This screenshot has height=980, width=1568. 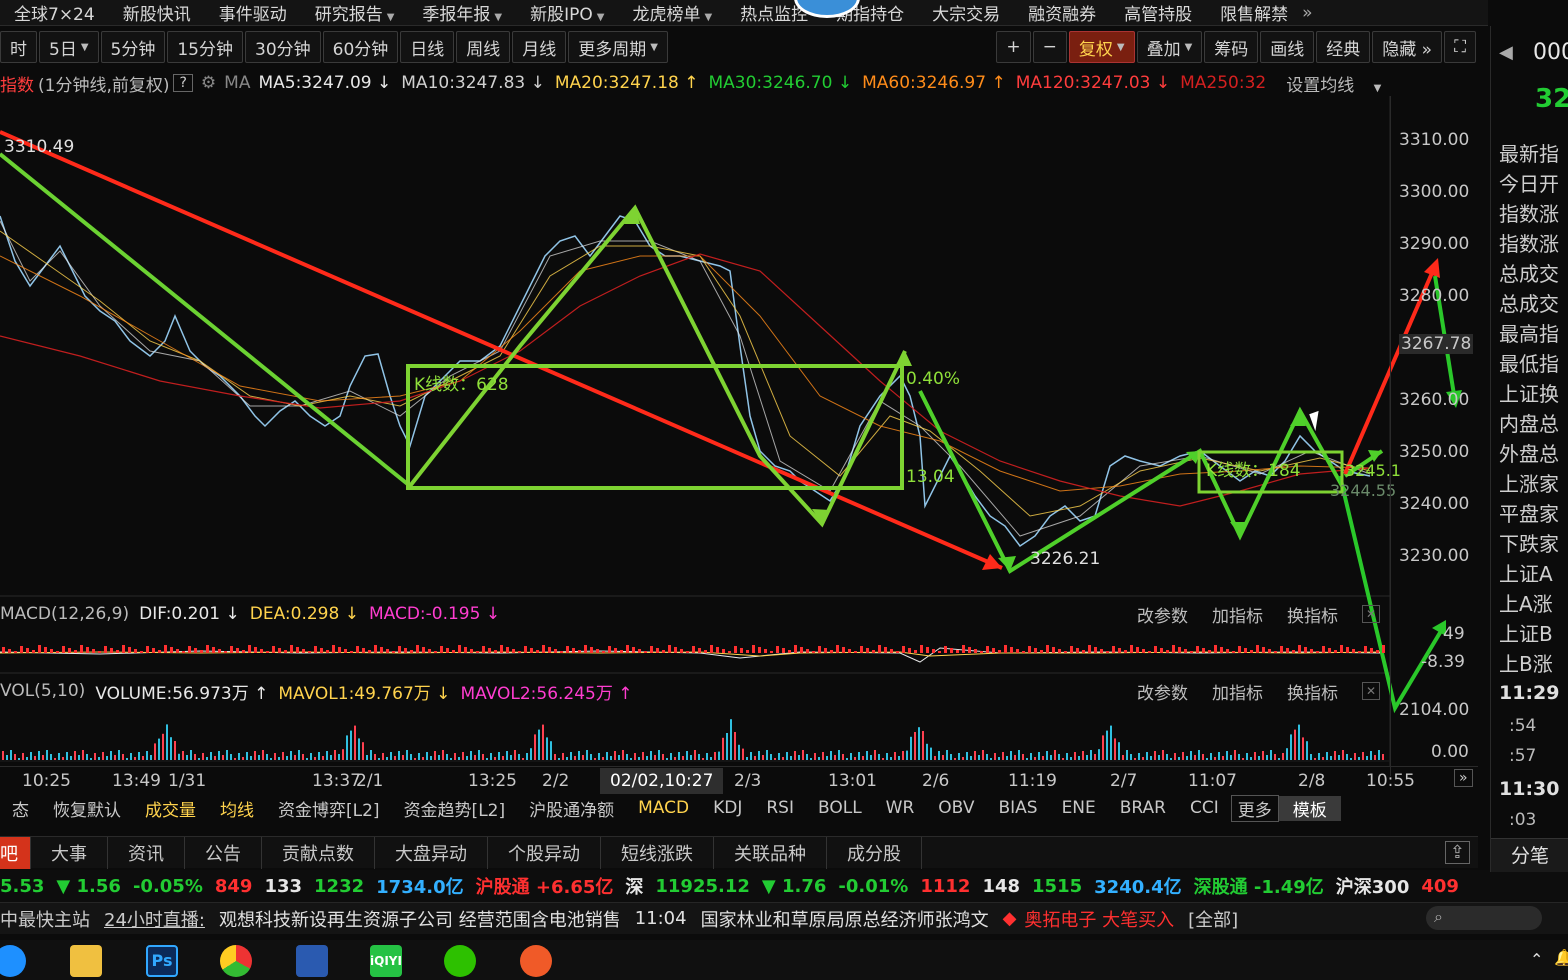 I want to click on indicator-tab-8: KDJ, so click(x=727, y=808).